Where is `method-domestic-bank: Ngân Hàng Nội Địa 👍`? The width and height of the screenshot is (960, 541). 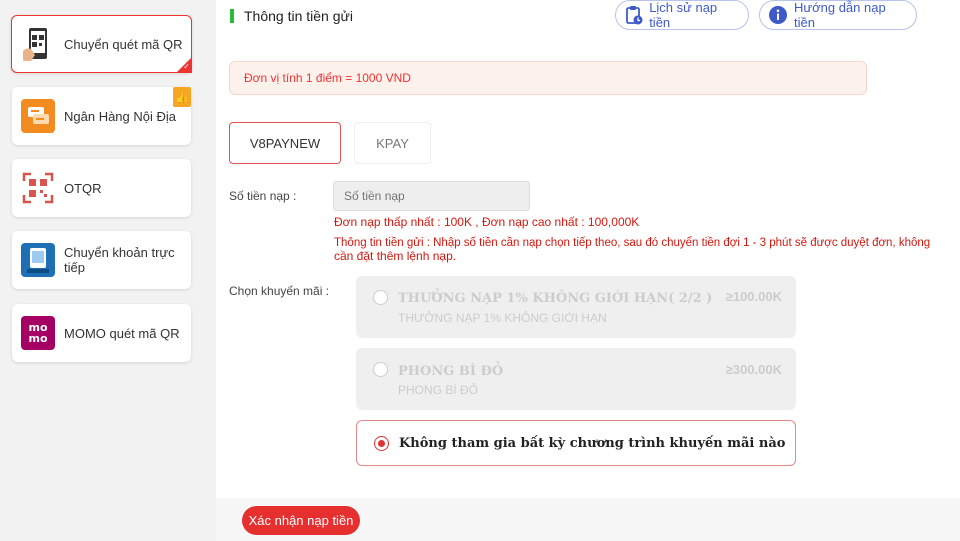 method-domestic-bank: Ngân Hàng Nội Địa 👍 is located at coordinates (101, 116).